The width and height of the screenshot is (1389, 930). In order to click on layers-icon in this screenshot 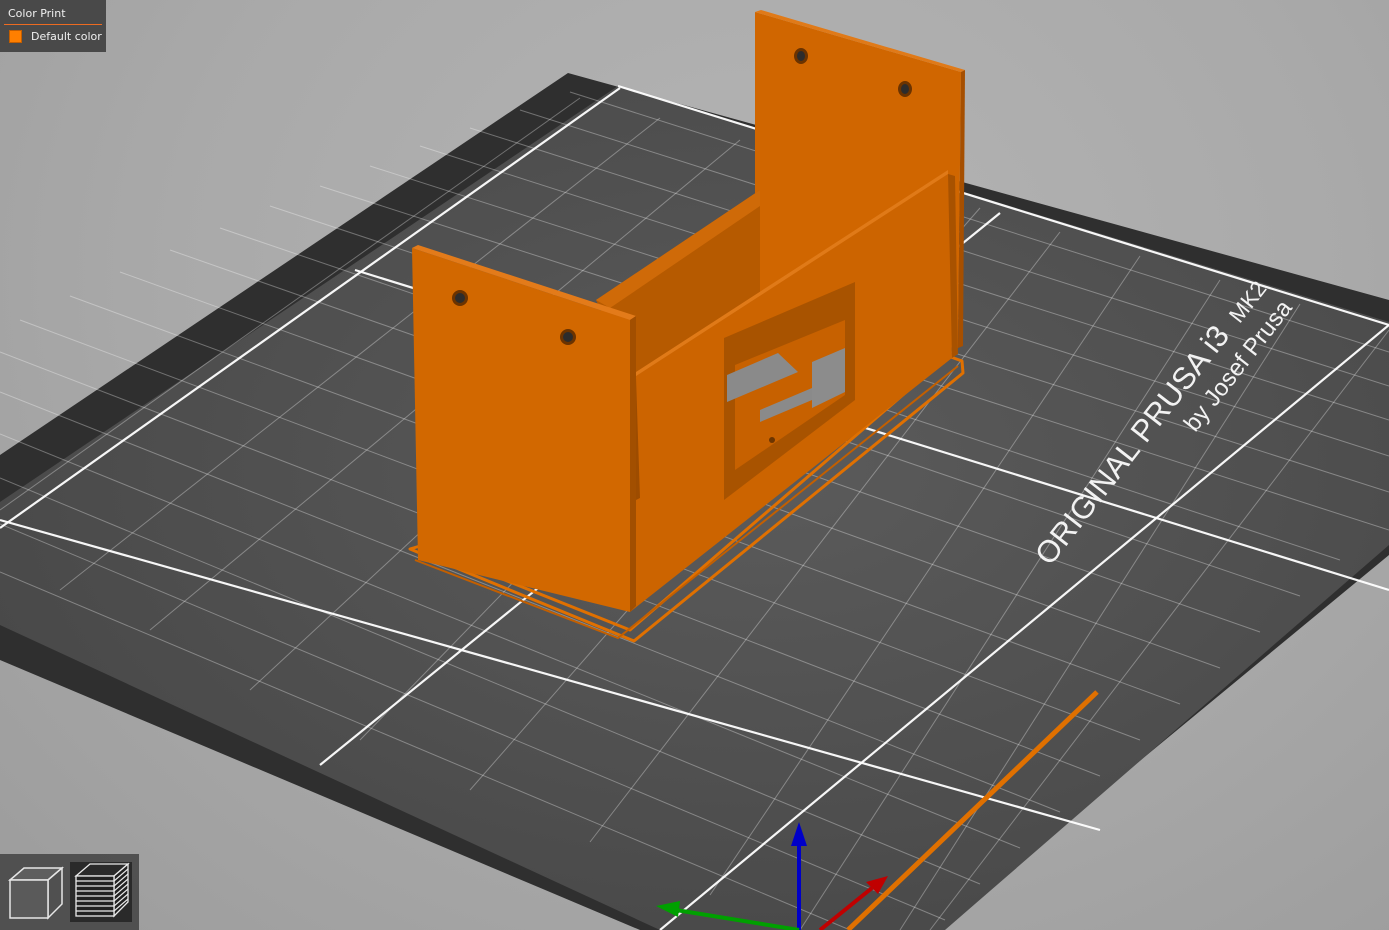, I will do `click(102, 890)`.